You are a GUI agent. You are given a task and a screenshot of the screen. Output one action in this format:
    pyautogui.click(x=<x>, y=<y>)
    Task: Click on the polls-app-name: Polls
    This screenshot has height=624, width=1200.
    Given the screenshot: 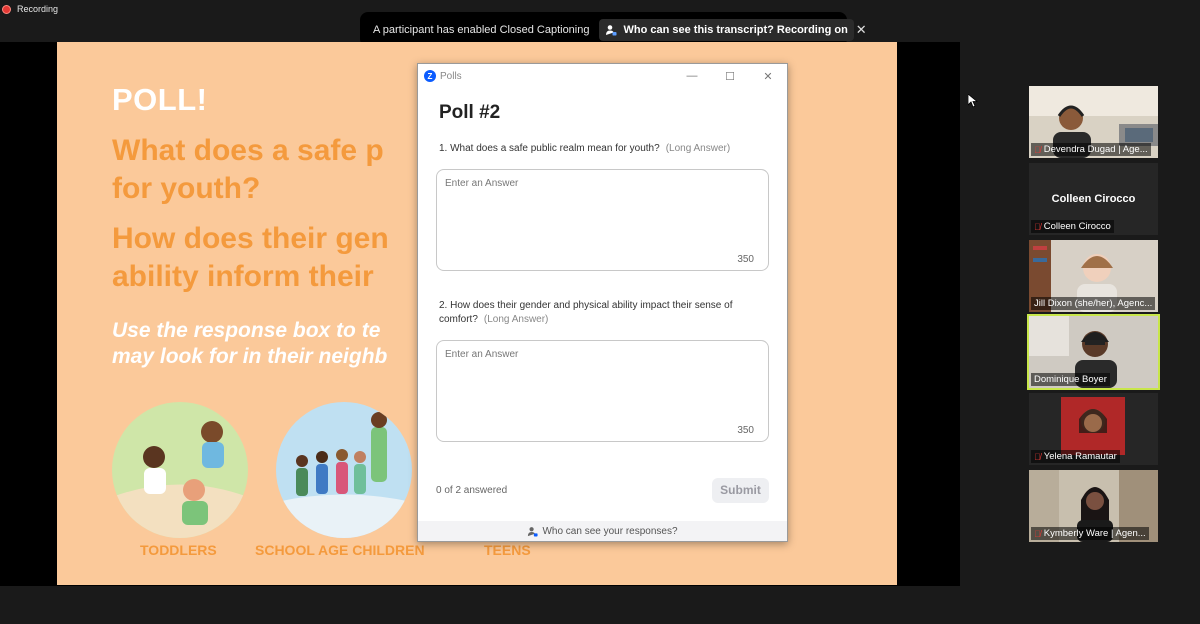 What is the action you would take?
    pyautogui.click(x=451, y=76)
    